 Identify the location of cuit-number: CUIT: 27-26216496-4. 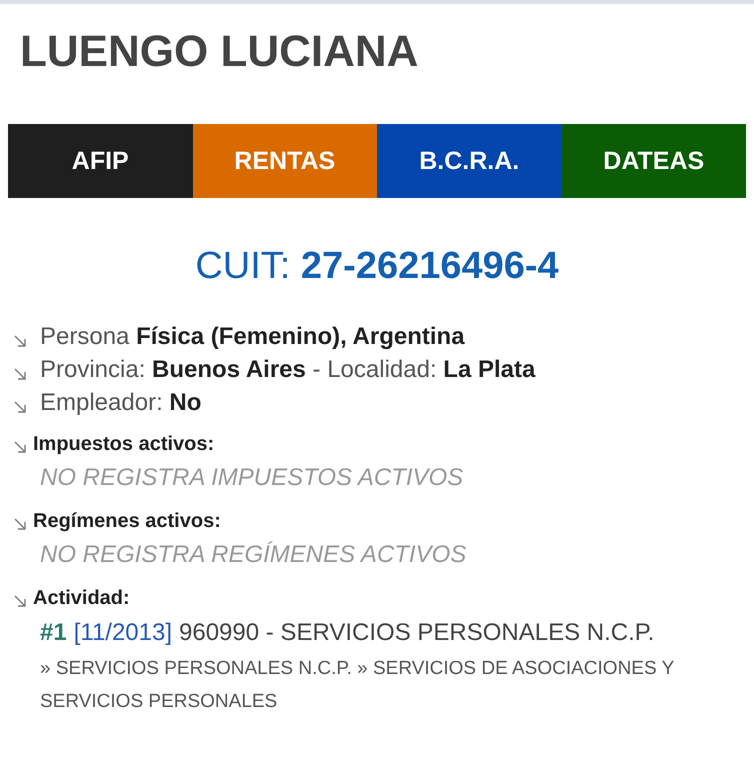
(377, 266).